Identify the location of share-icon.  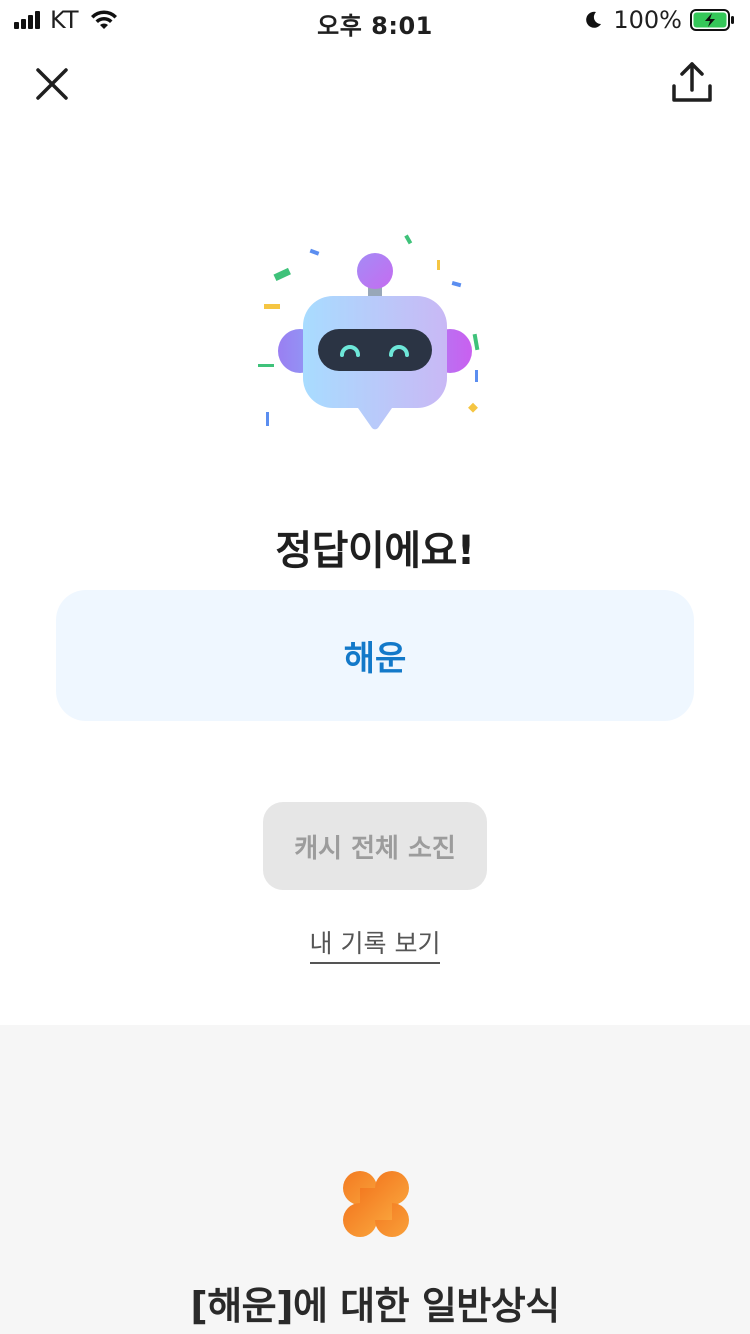
(692, 83).